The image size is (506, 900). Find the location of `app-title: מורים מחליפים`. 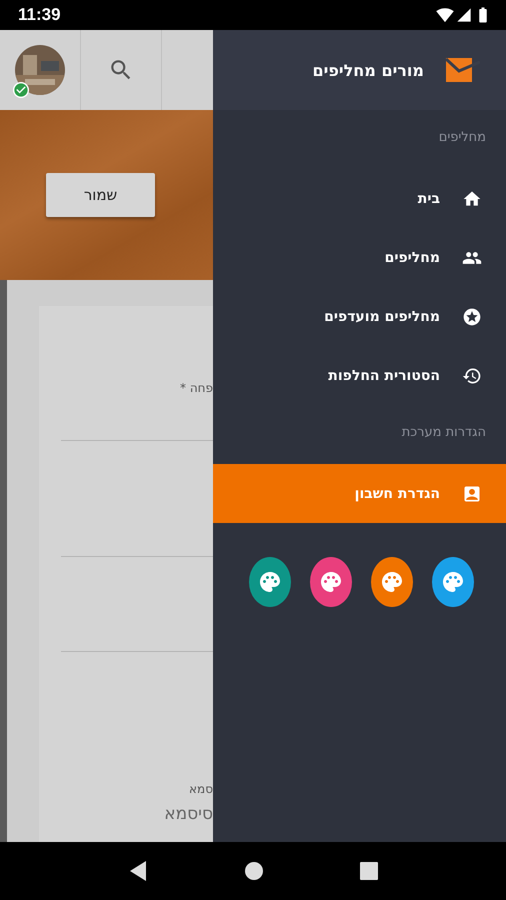

app-title: מורים מחליפים is located at coordinates (368, 70).